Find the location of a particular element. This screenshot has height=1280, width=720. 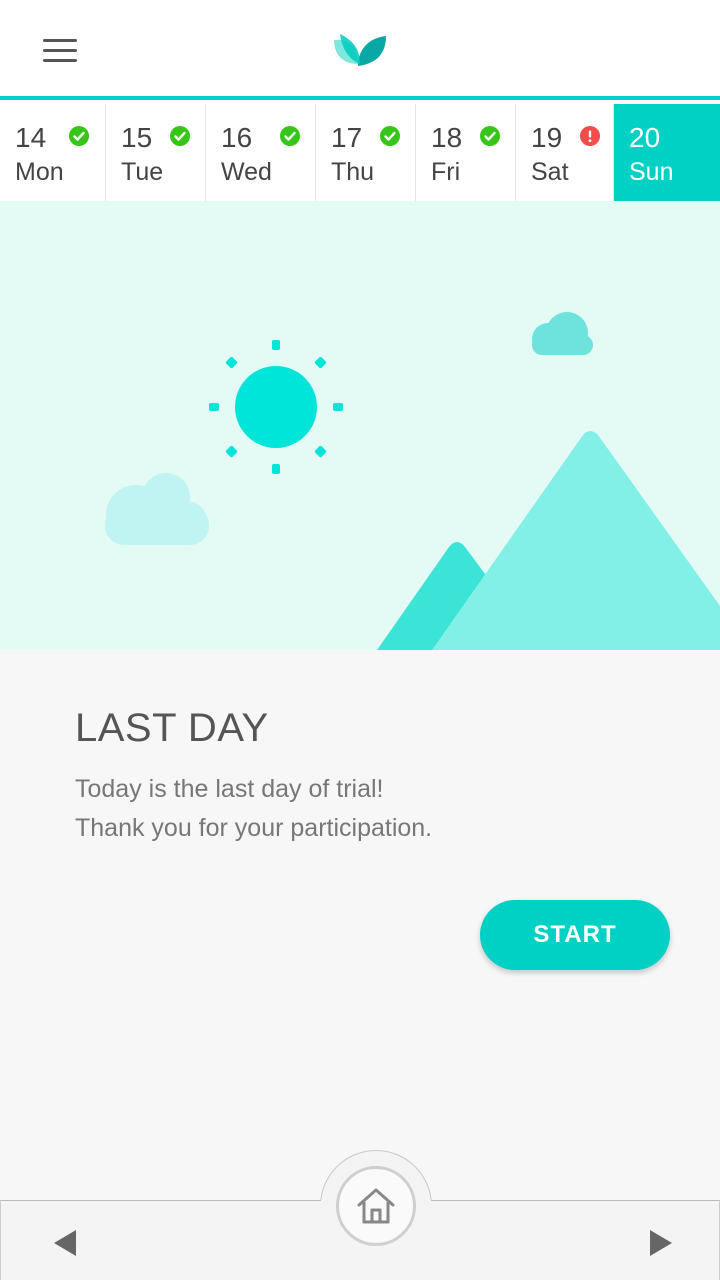

day-name: Tue is located at coordinates (142, 172).